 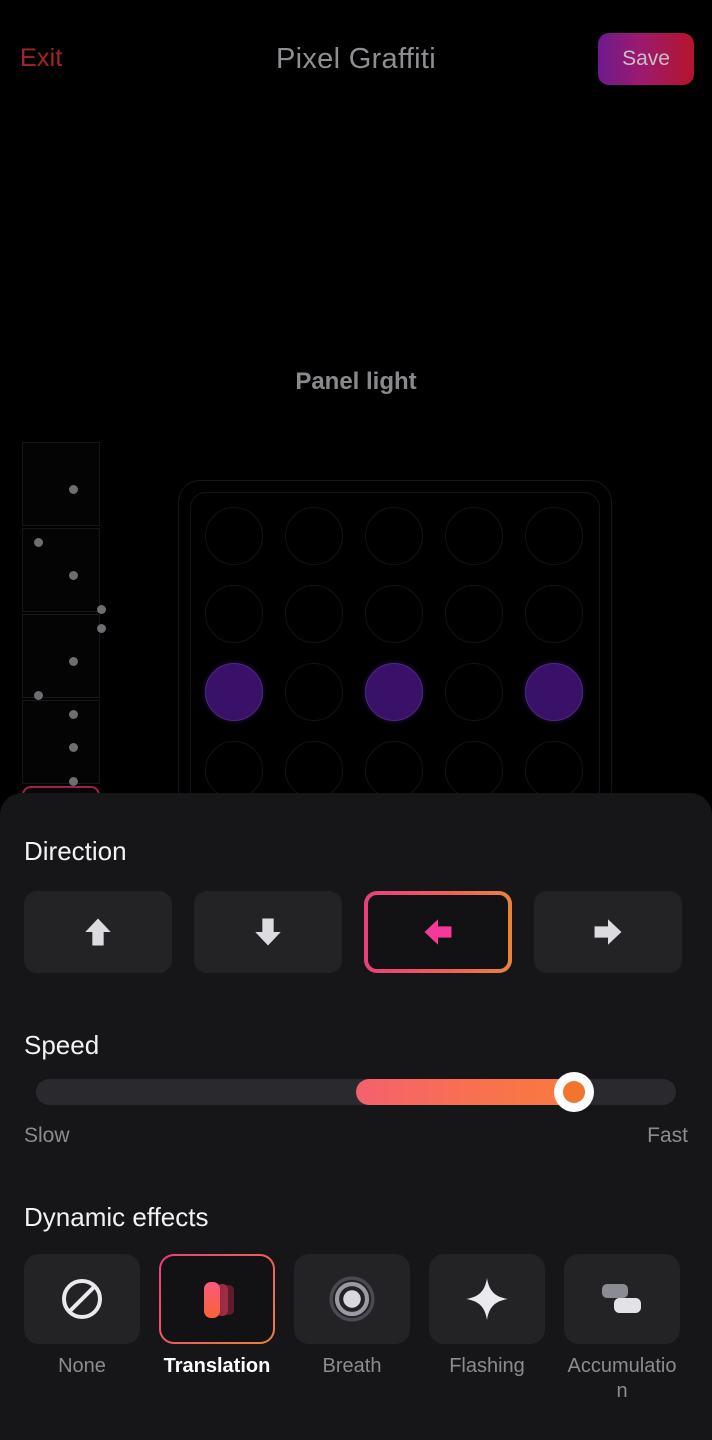 What do you see at coordinates (622, 1378) in the screenshot?
I see `dynamic-effect-label: Accumulation` at bounding box center [622, 1378].